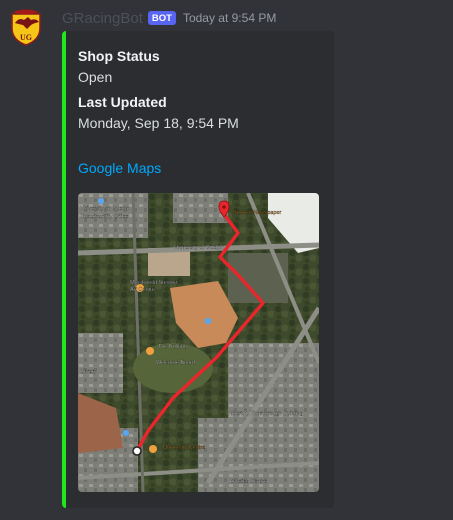  Describe the element at coordinates (184, 448) in the screenshot. I see `map-label-university-centre: University Centre` at that location.